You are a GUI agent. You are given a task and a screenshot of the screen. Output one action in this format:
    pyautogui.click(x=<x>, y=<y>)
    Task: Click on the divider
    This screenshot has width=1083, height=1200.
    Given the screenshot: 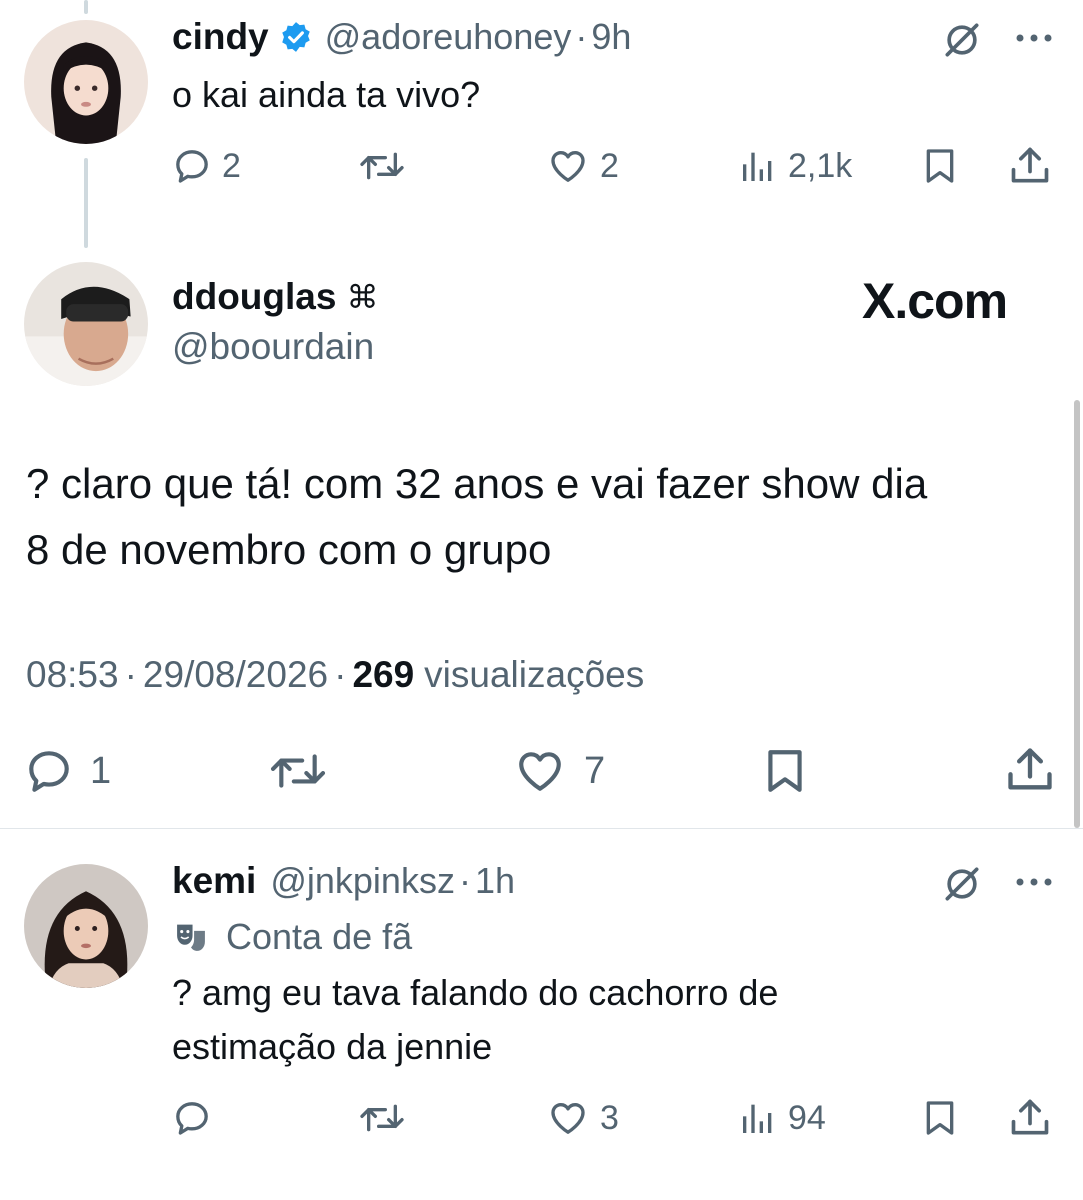 What is the action you would take?
    pyautogui.click(x=541, y=828)
    